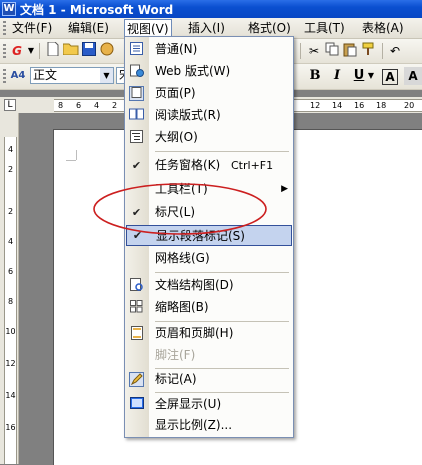 The image size is (422, 465). What do you see at coordinates (269, 28) in the screenshot?
I see `menu-format: 格式(O)` at bounding box center [269, 28].